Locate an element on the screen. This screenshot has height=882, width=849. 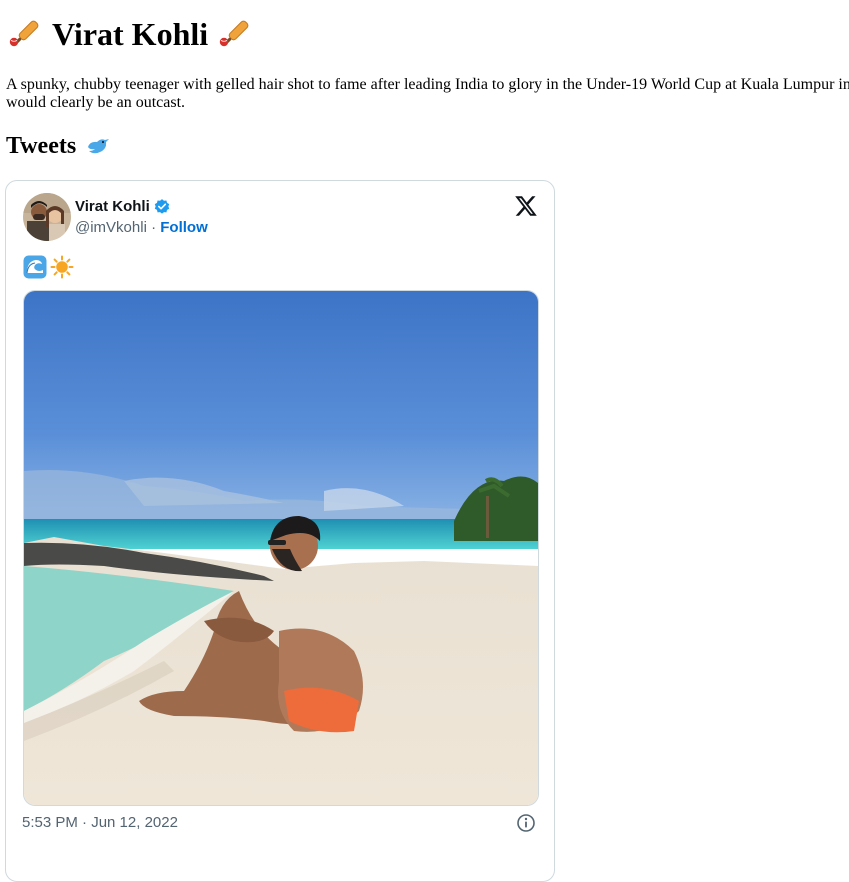
avatar is located at coordinates (47, 217).